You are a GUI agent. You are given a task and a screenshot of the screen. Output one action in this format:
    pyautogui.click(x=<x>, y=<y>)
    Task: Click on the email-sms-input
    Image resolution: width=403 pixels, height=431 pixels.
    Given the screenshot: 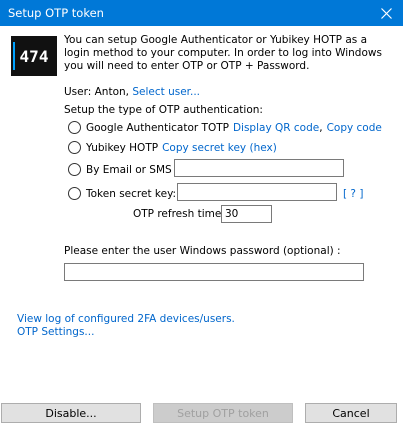 What is the action you would take?
    pyautogui.click(x=259, y=168)
    